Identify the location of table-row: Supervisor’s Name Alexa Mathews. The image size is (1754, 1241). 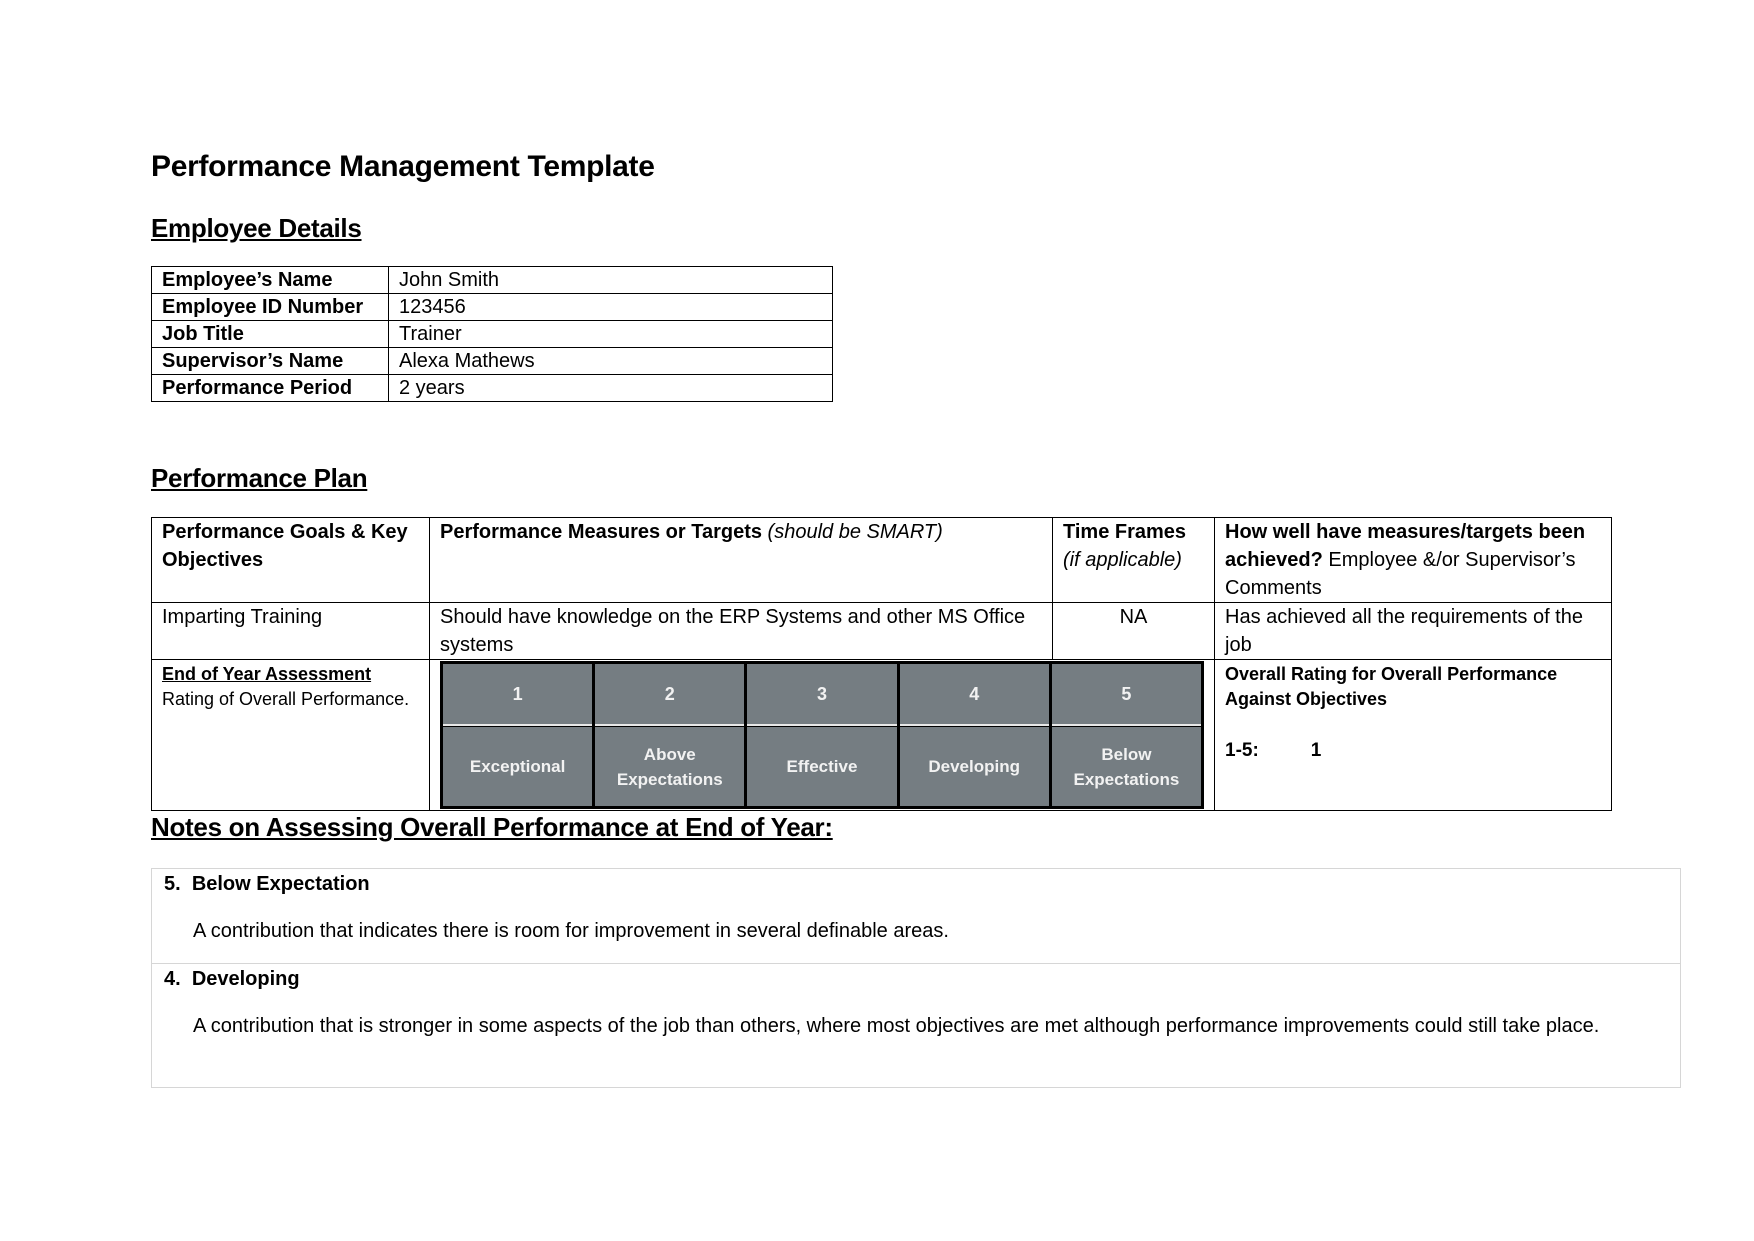
(492, 361).